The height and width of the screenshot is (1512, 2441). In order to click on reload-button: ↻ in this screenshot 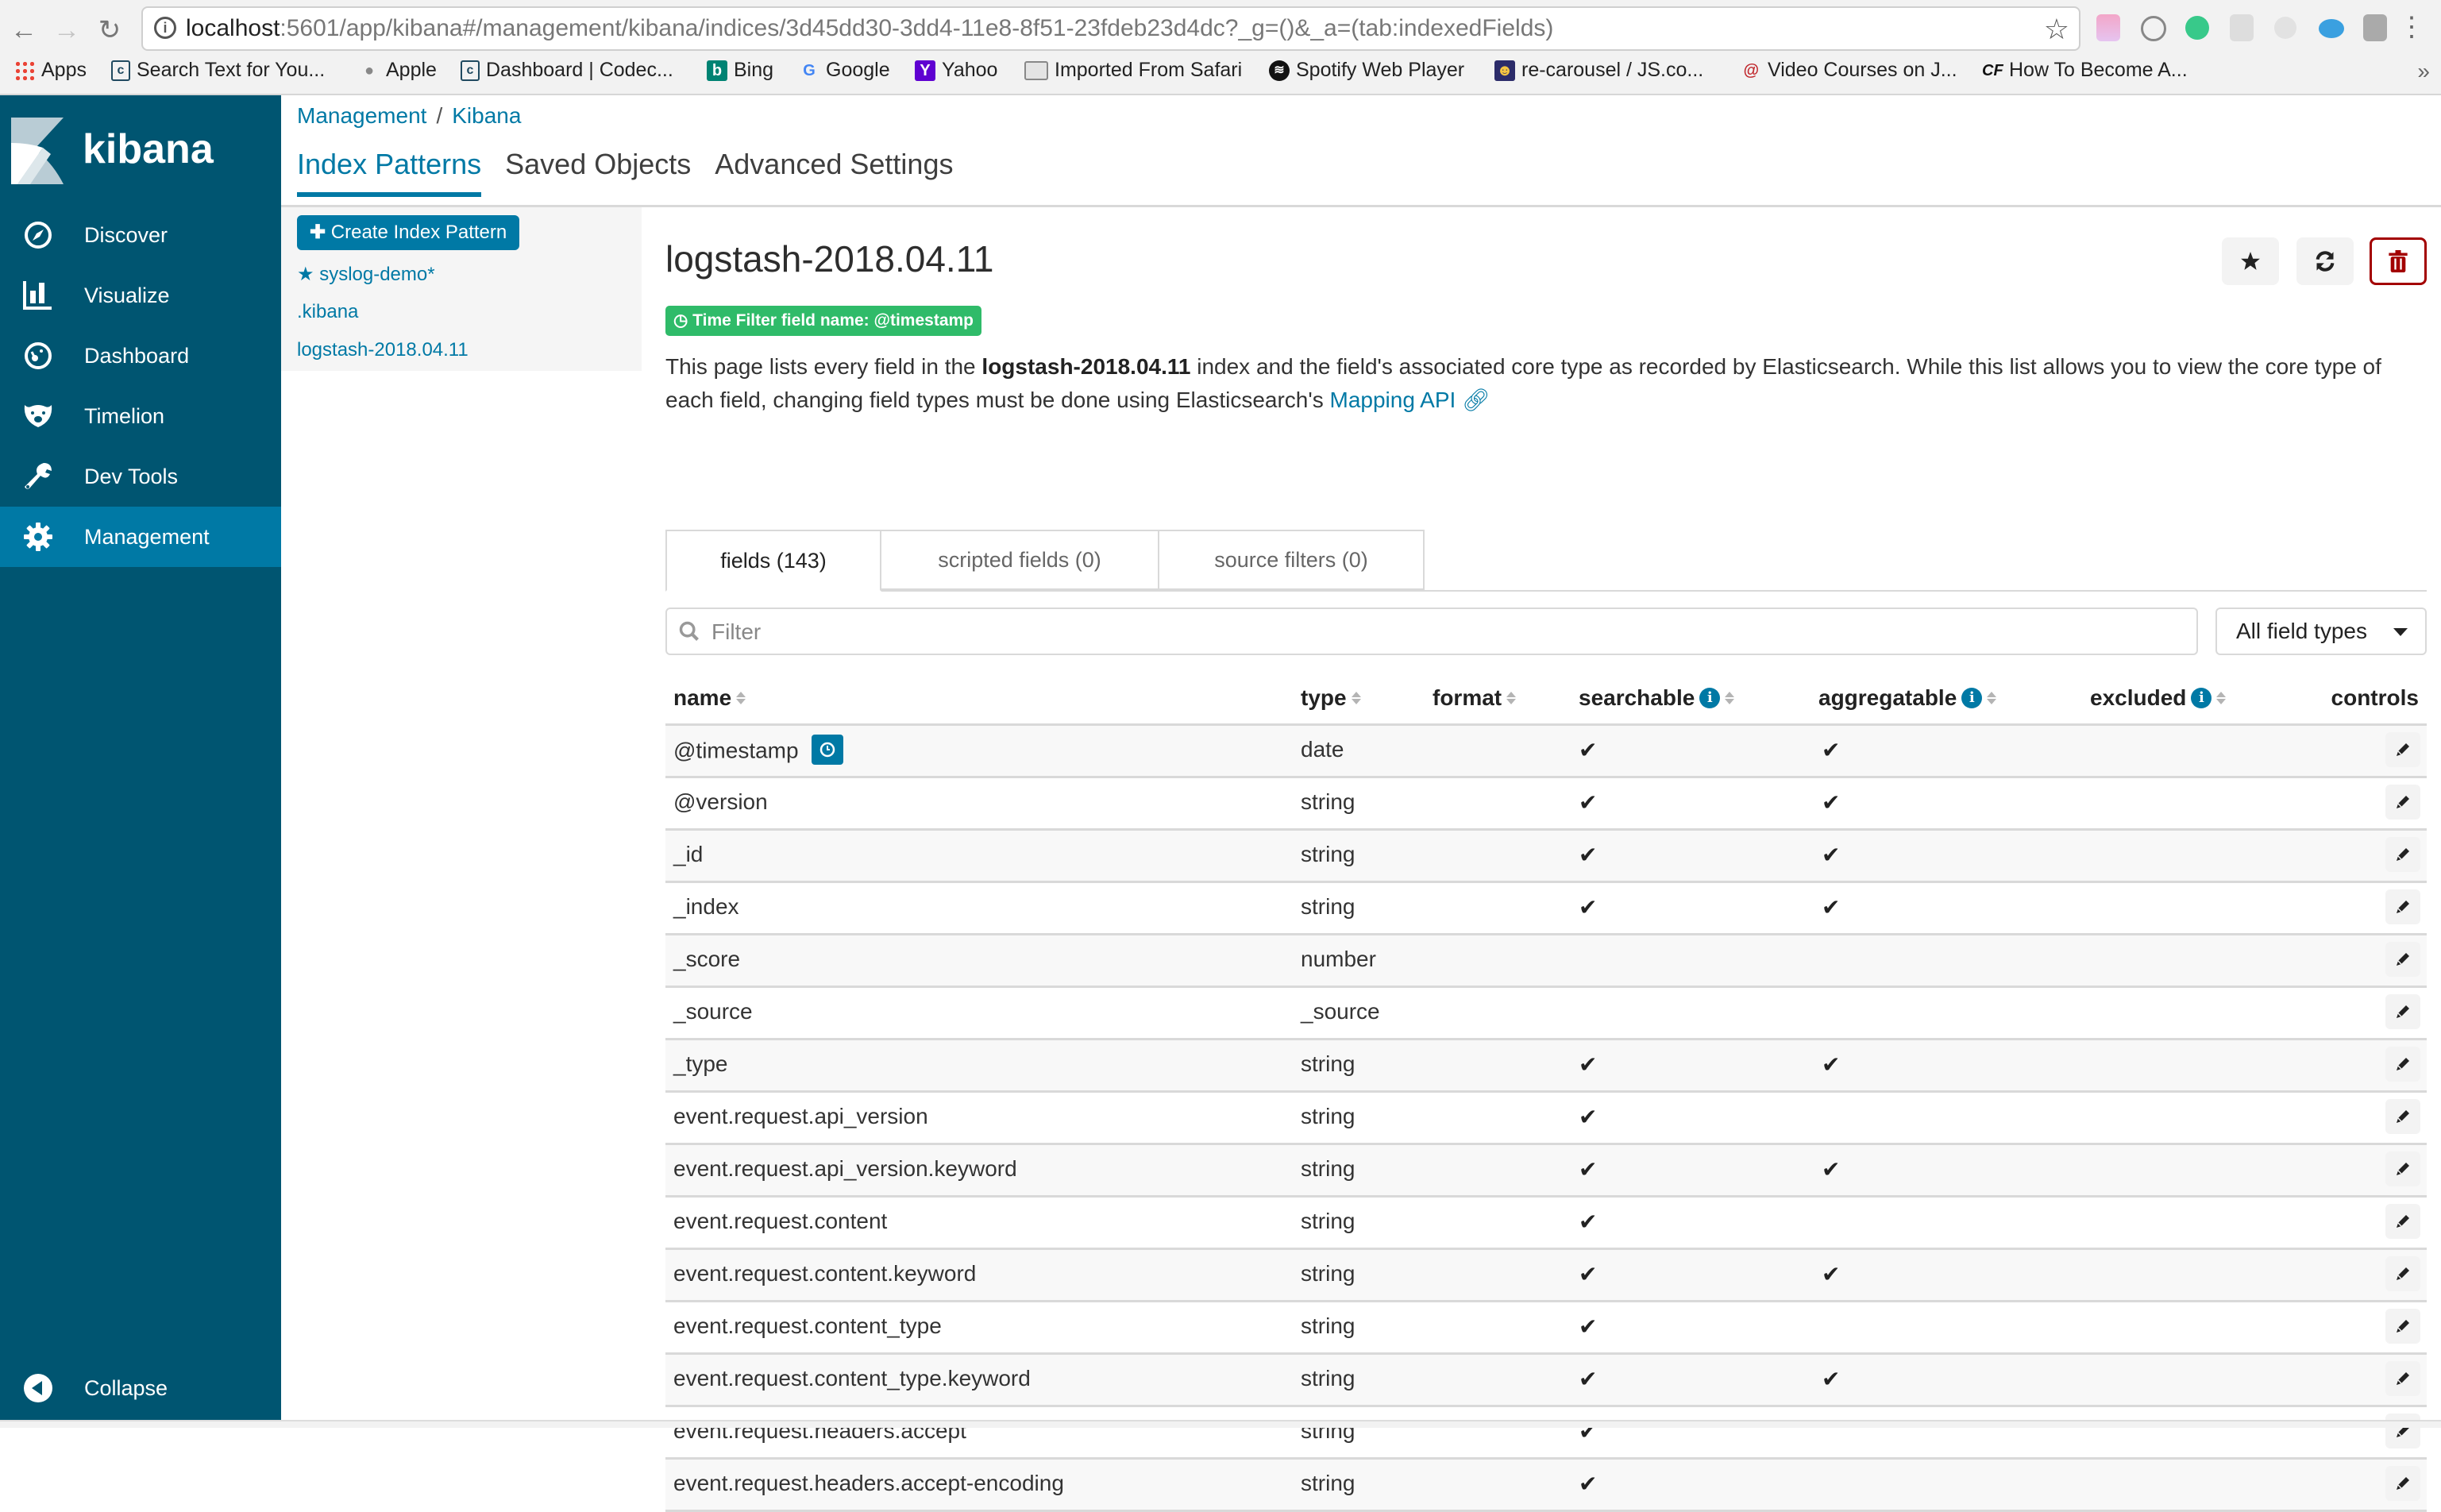, I will do `click(110, 30)`.